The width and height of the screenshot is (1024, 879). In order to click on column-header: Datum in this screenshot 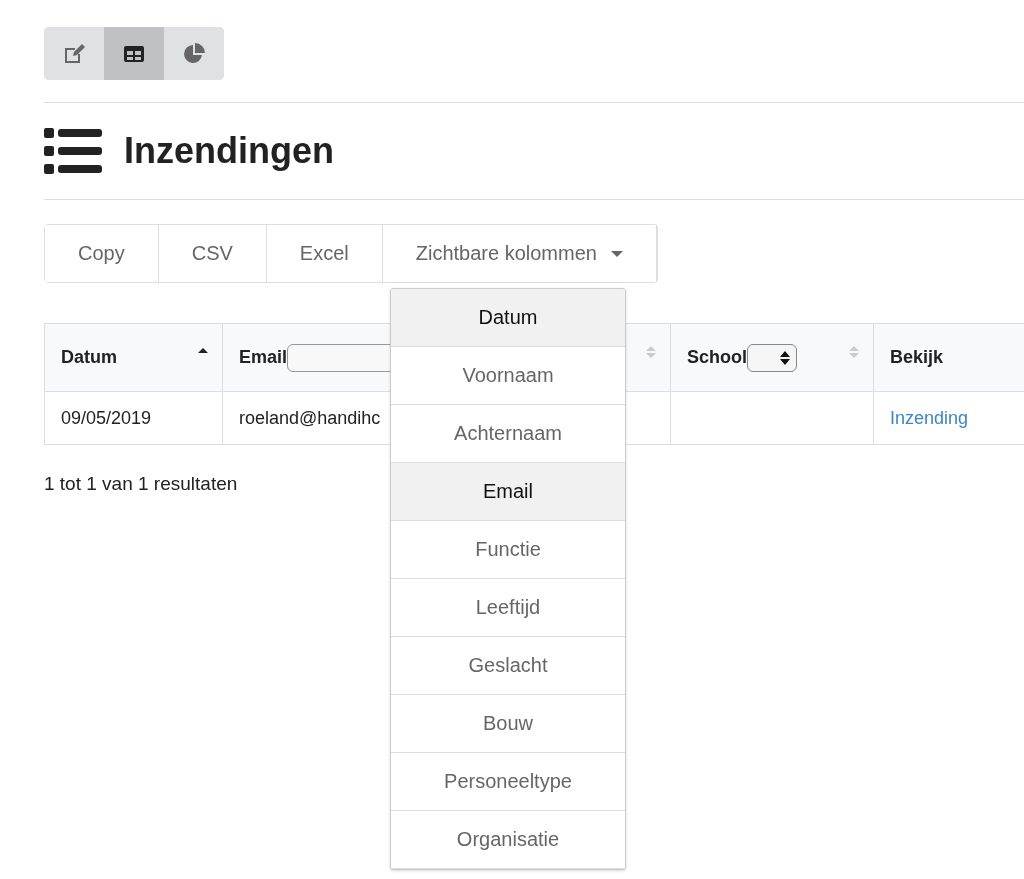, I will do `click(133, 357)`.